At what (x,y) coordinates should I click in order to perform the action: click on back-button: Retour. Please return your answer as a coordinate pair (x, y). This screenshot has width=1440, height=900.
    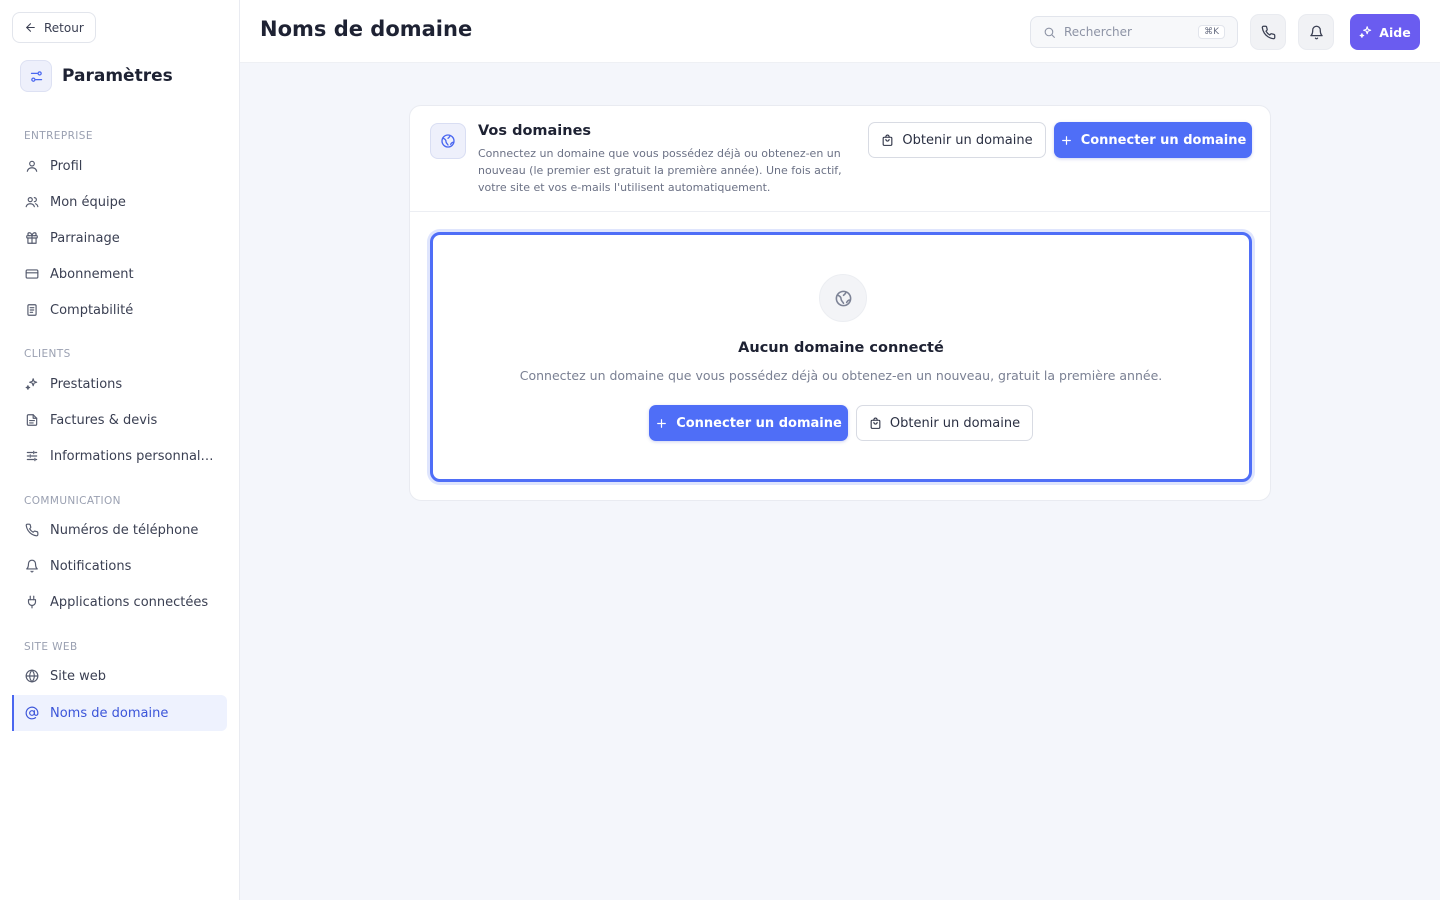
    Looking at the image, I should click on (54, 27).